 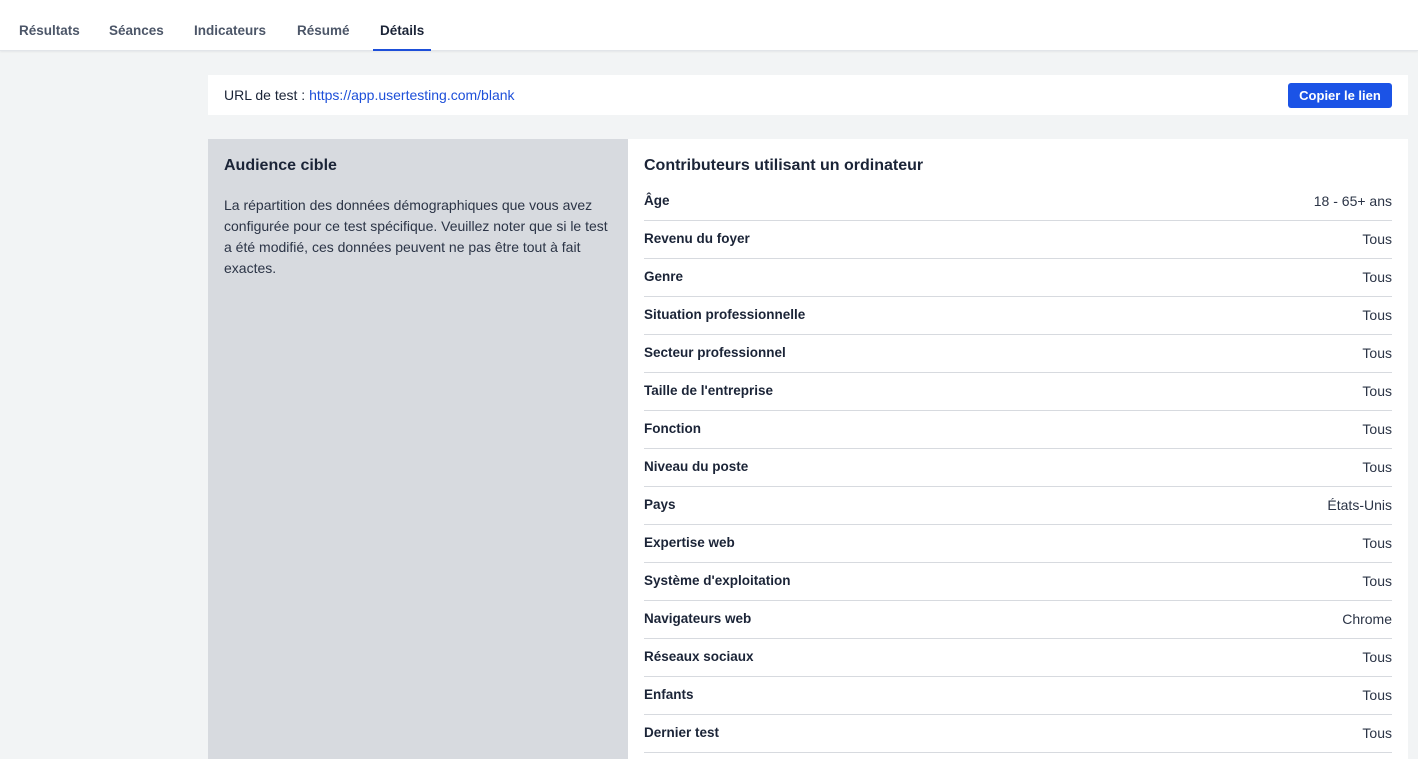 I want to click on row-label: Pays, so click(x=660, y=504).